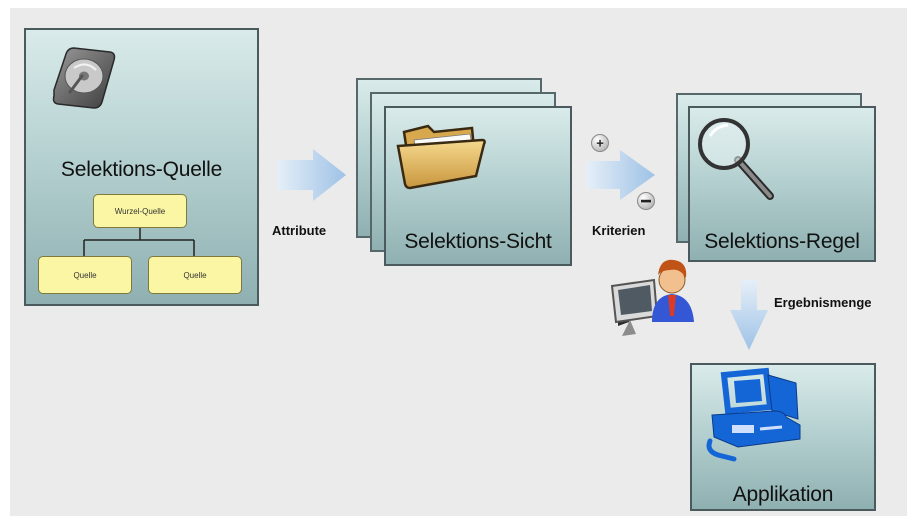  I want to click on user-at-computer-icon, so click(652, 297).